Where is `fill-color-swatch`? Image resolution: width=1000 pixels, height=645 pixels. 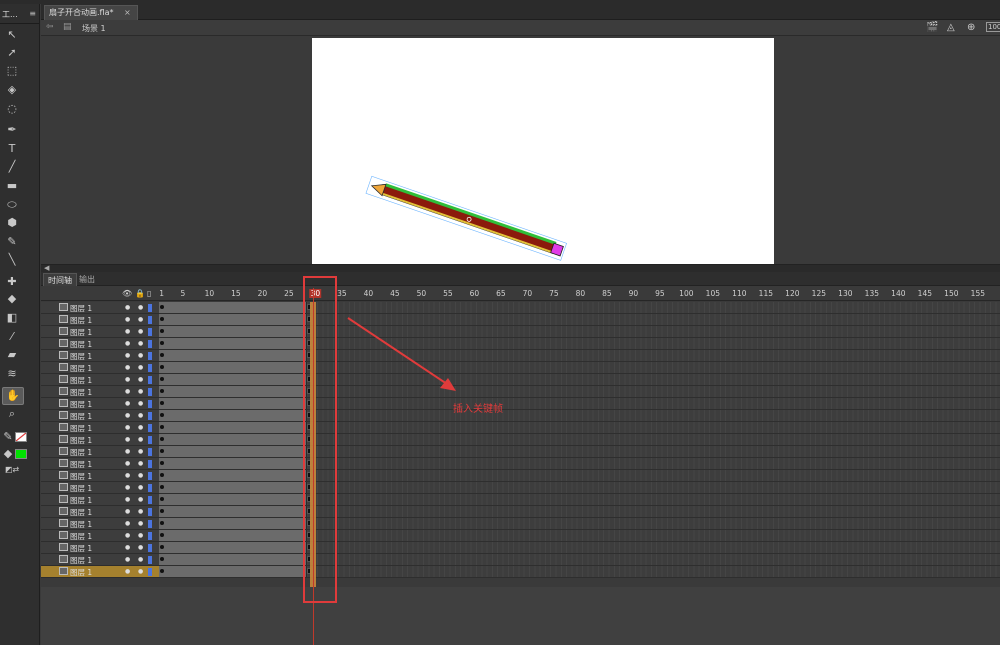
fill-color-swatch is located at coordinates (21, 454).